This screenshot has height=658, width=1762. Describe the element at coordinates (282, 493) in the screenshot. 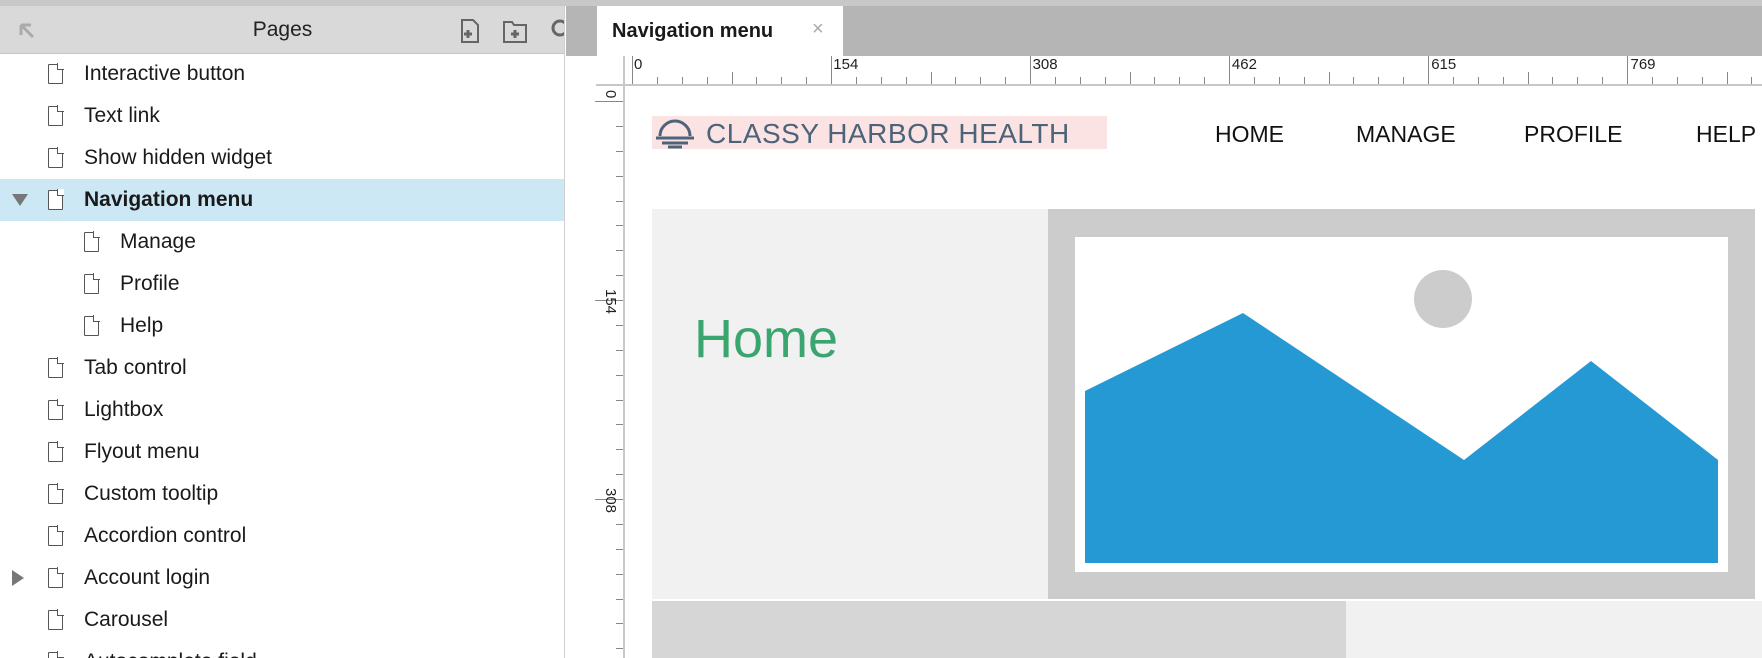

I see `page-item: Custom tooltip` at that location.